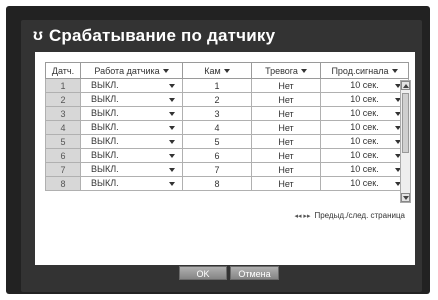 The height and width of the screenshot is (300, 438). What do you see at coordinates (63, 70) in the screenshot?
I see `header-sensor: Датч.` at bounding box center [63, 70].